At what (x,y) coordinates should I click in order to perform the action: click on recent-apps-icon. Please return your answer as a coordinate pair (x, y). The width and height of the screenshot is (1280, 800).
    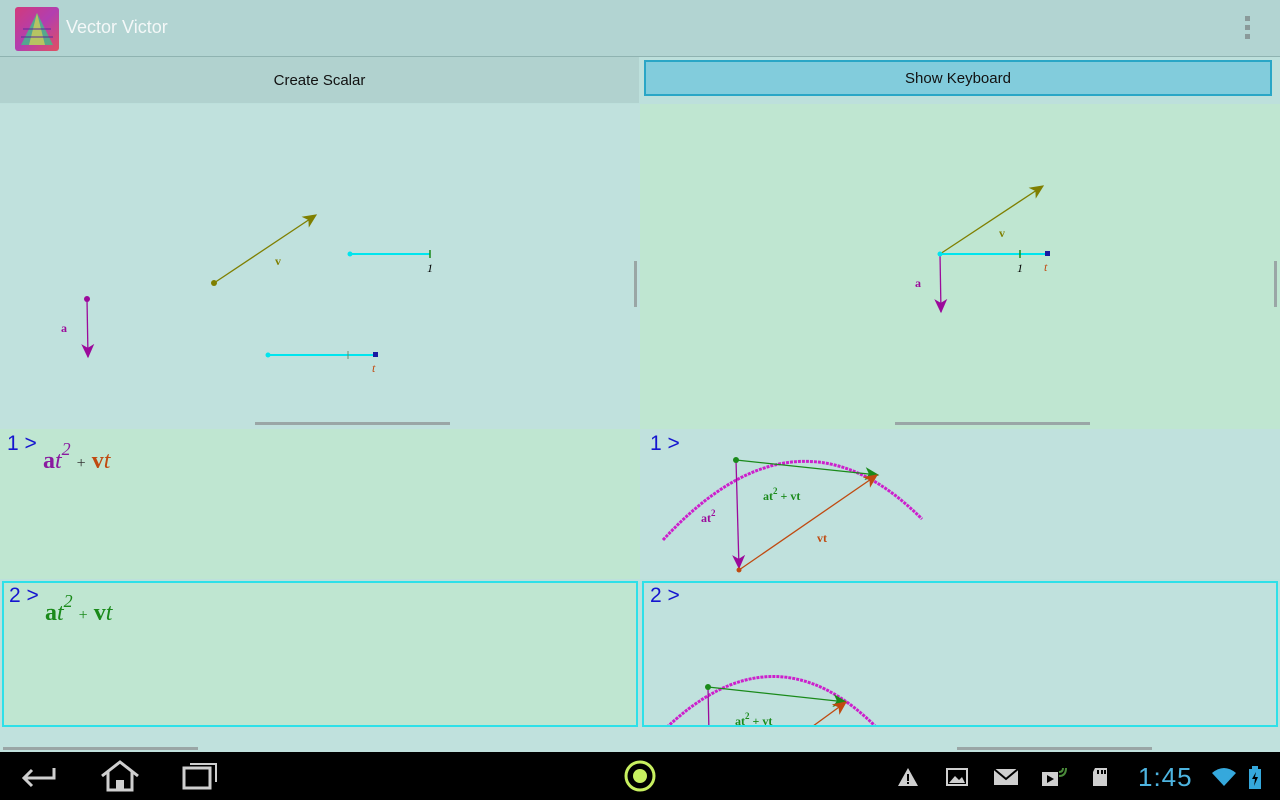
    Looking at the image, I should click on (200, 776).